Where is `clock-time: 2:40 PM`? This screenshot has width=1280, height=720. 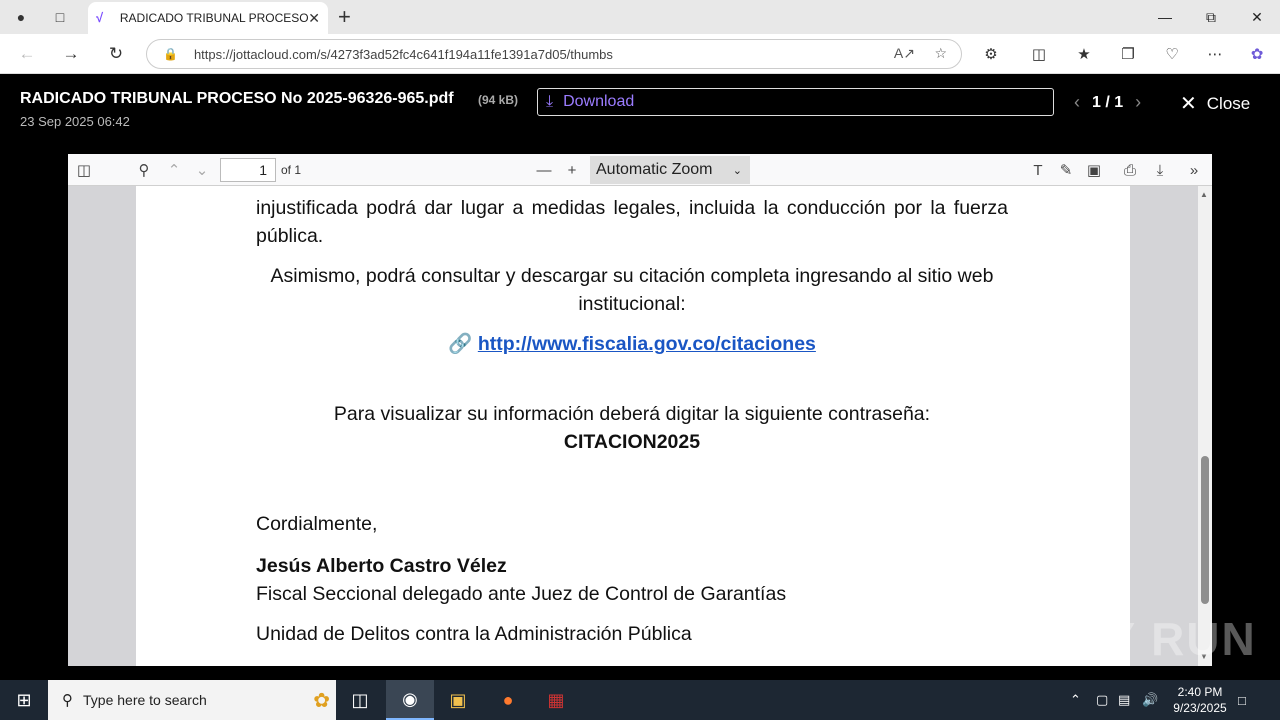 clock-time: 2:40 PM is located at coordinates (1200, 692).